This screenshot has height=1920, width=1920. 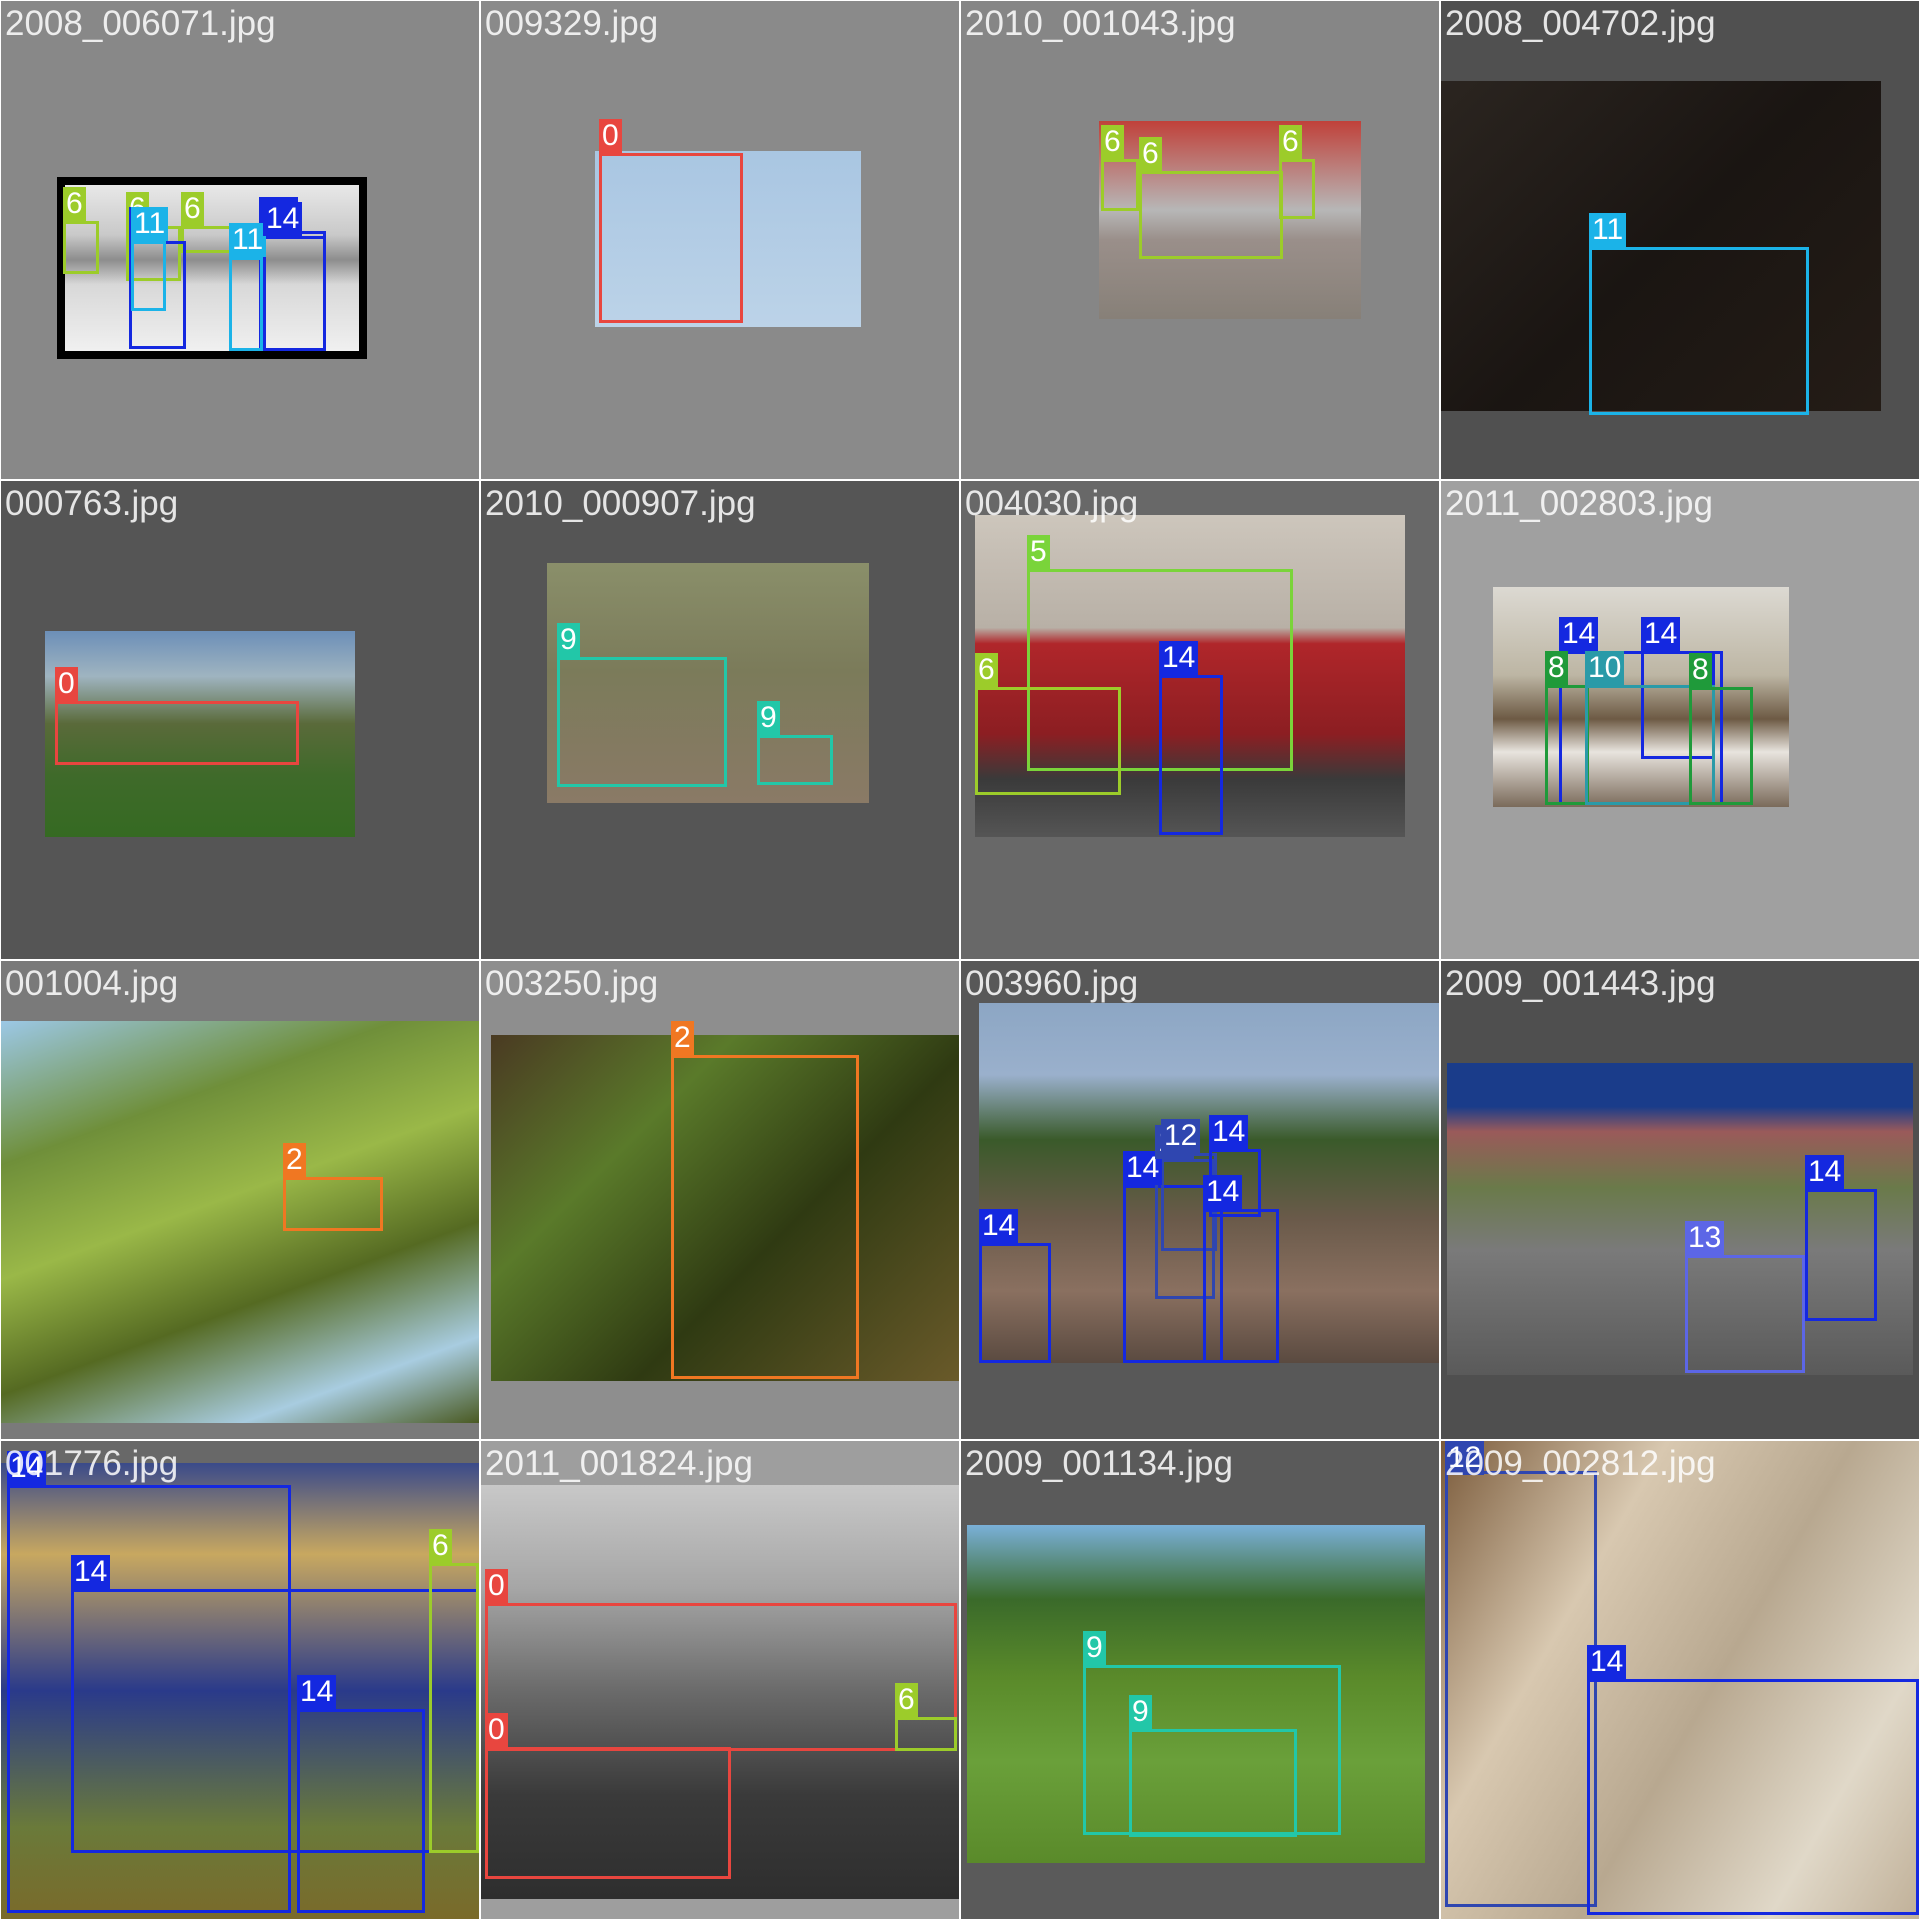 I want to click on tile-filename: 009329.jpg, so click(x=572, y=23).